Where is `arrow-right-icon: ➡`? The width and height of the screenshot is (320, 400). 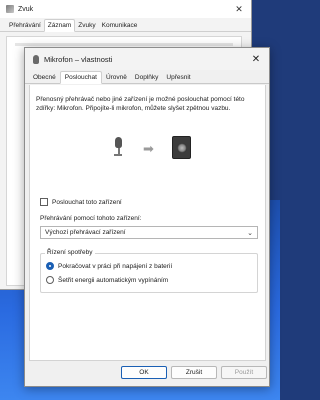 arrow-right-icon: ➡ is located at coordinates (148, 148).